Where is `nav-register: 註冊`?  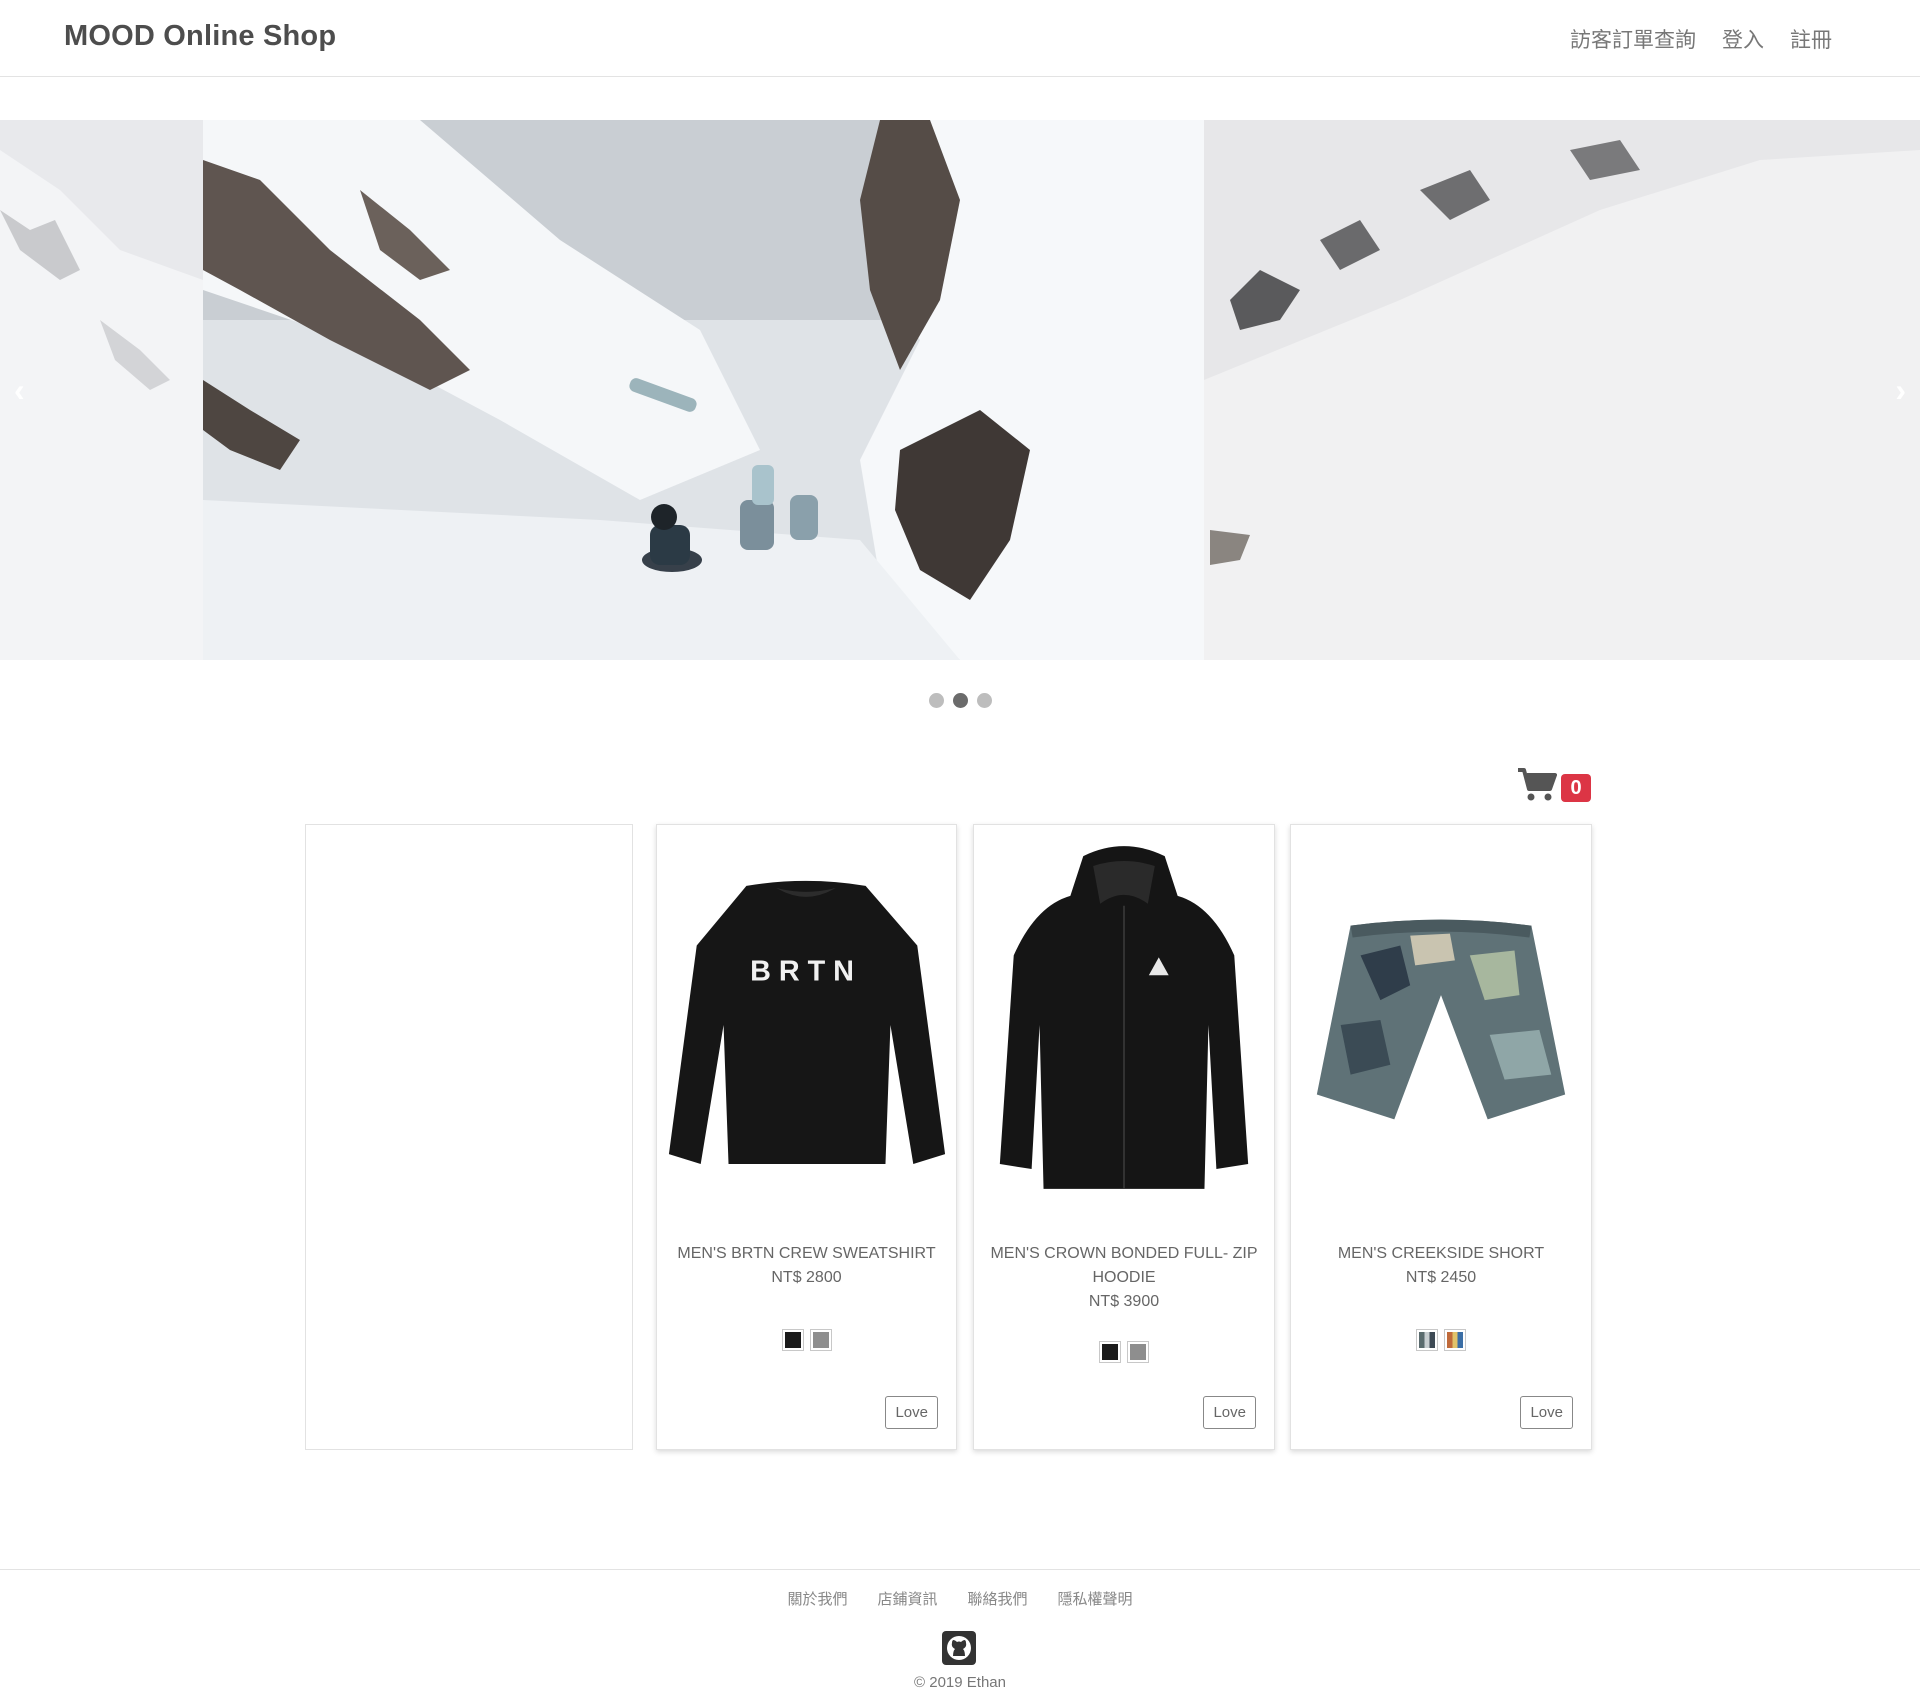 nav-register: 註冊 is located at coordinates (1811, 39).